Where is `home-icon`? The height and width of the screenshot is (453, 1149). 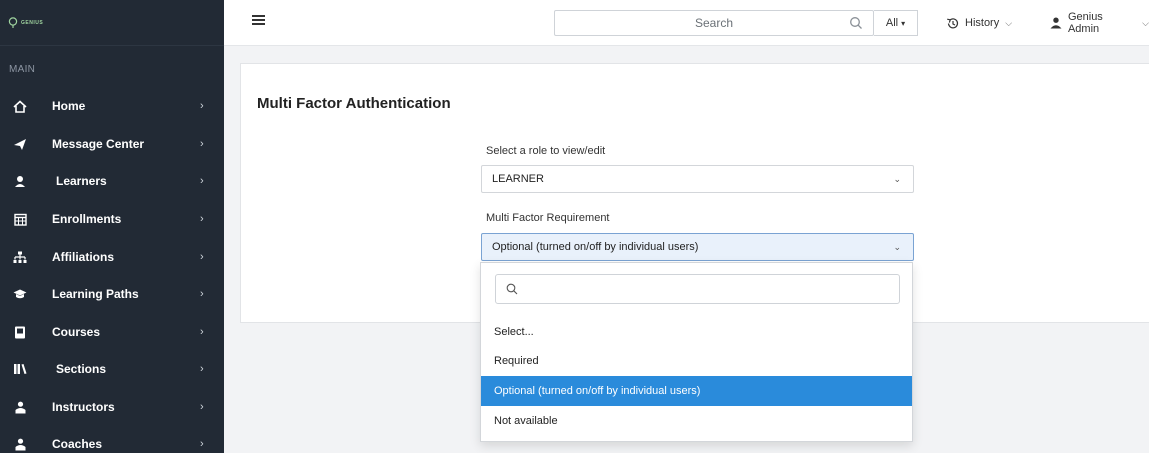
home-icon is located at coordinates (20, 106).